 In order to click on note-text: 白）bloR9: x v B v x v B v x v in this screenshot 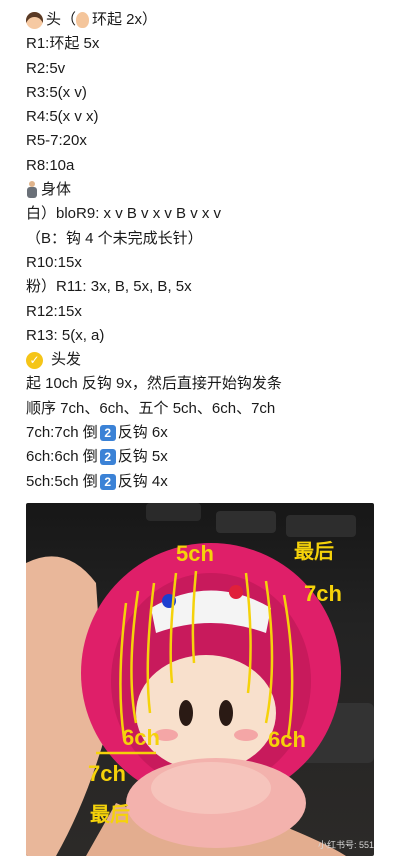, I will do `click(124, 214)`.